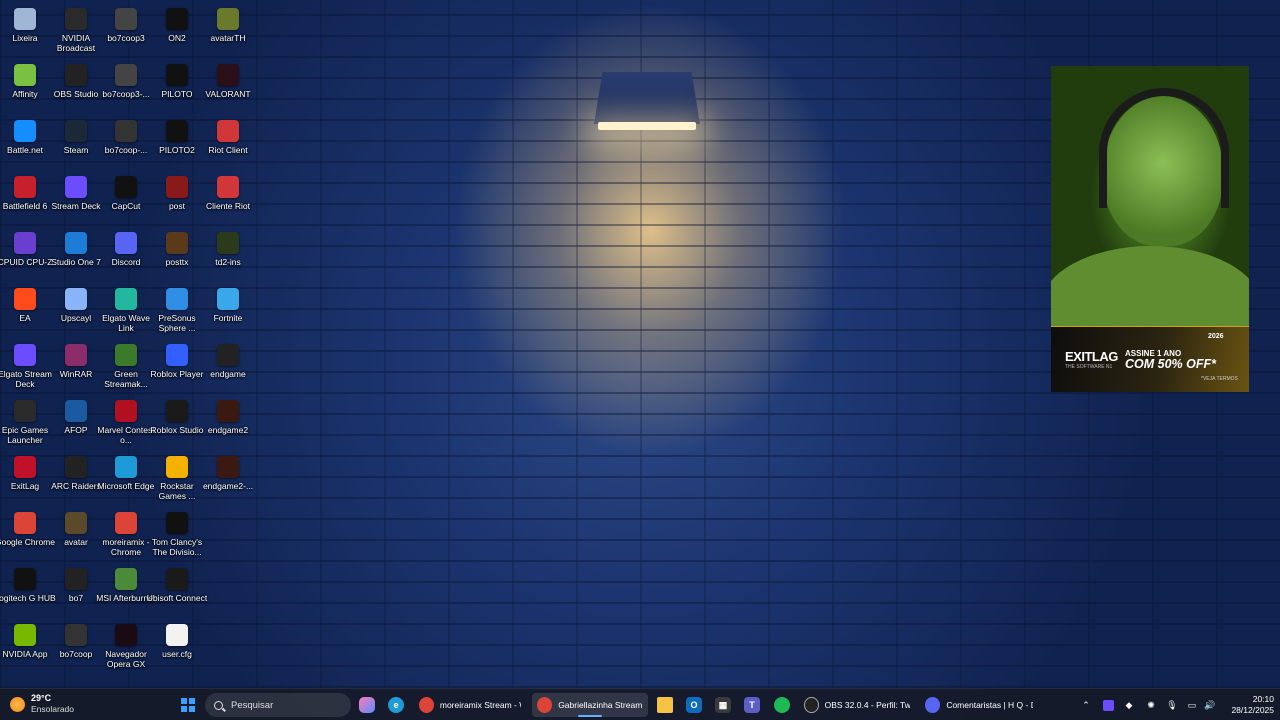  Describe the element at coordinates (76, 355) in the screenshot. I see `winrar-icon` at that location.